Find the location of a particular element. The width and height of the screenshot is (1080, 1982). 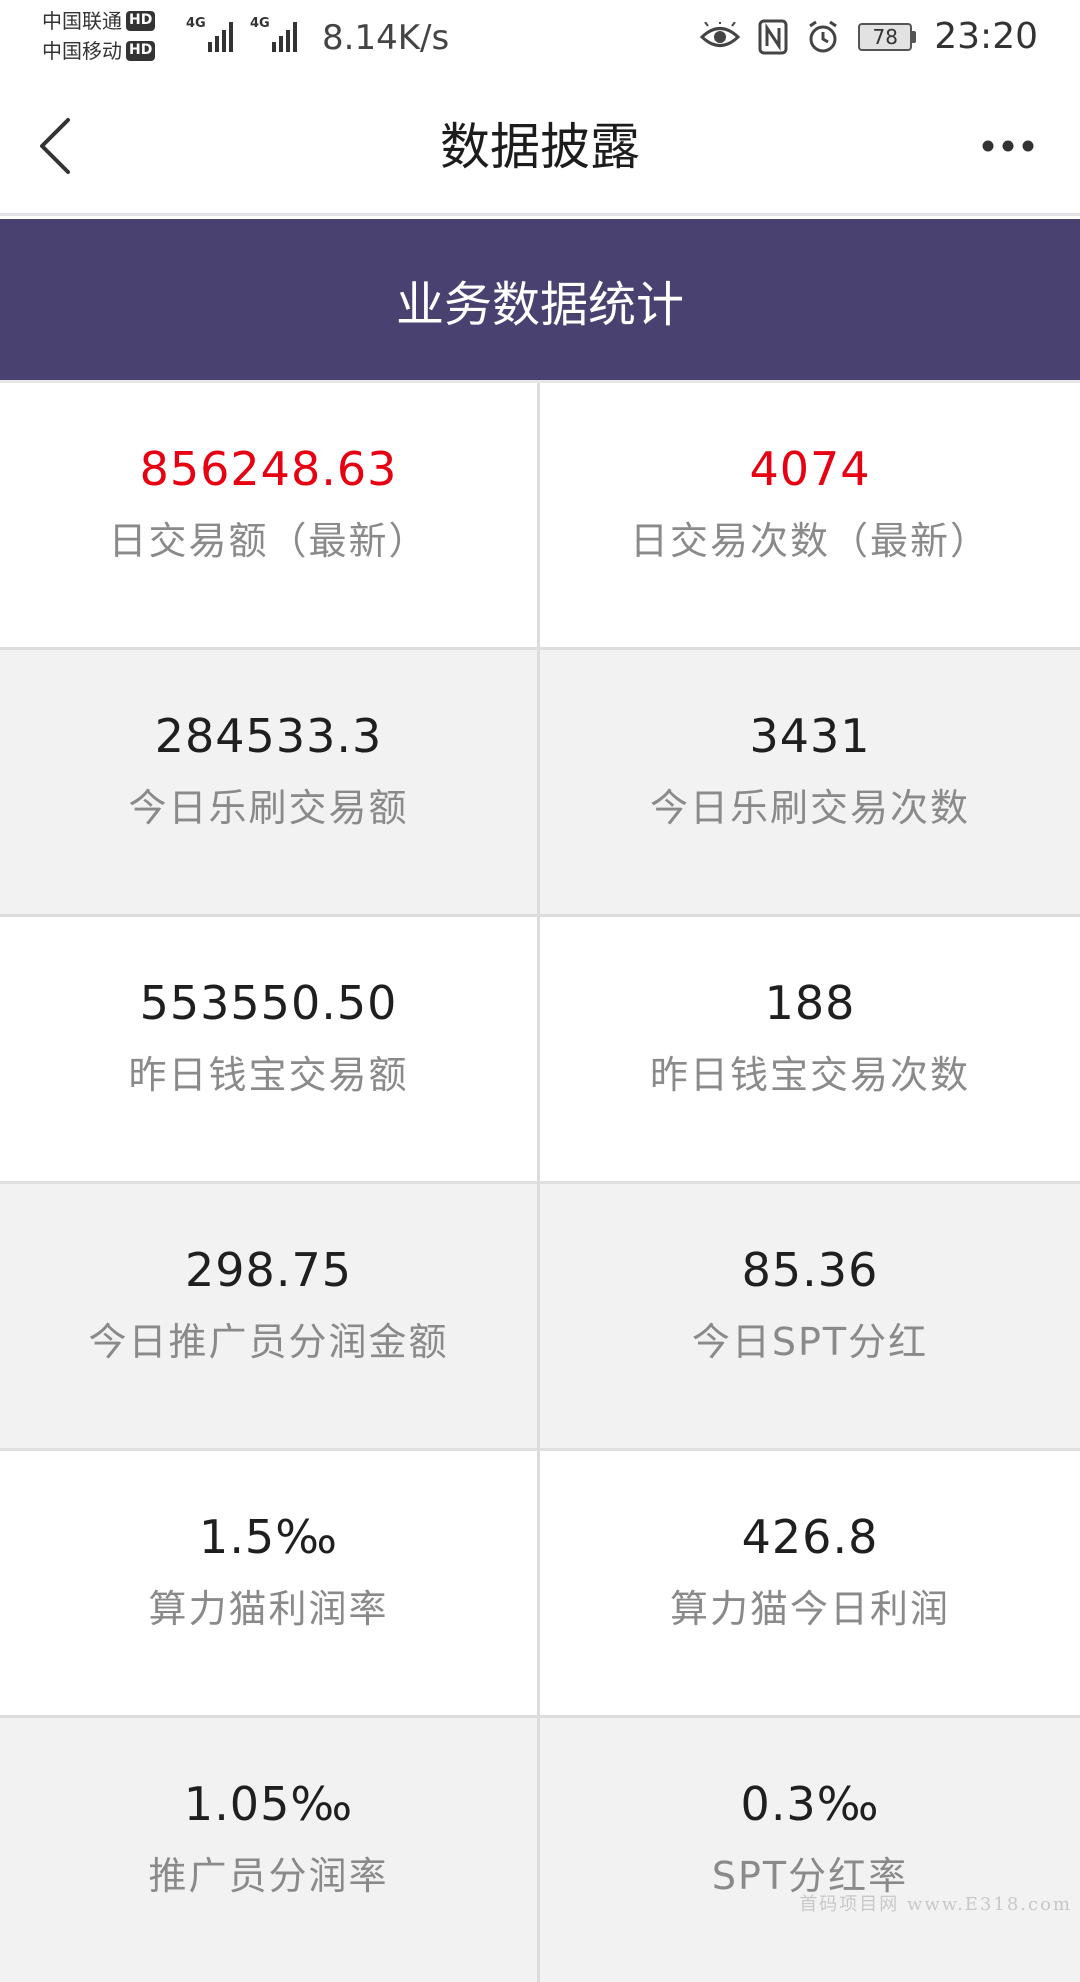

stat-value: 284533.3 is located at coordinates (269, 736).